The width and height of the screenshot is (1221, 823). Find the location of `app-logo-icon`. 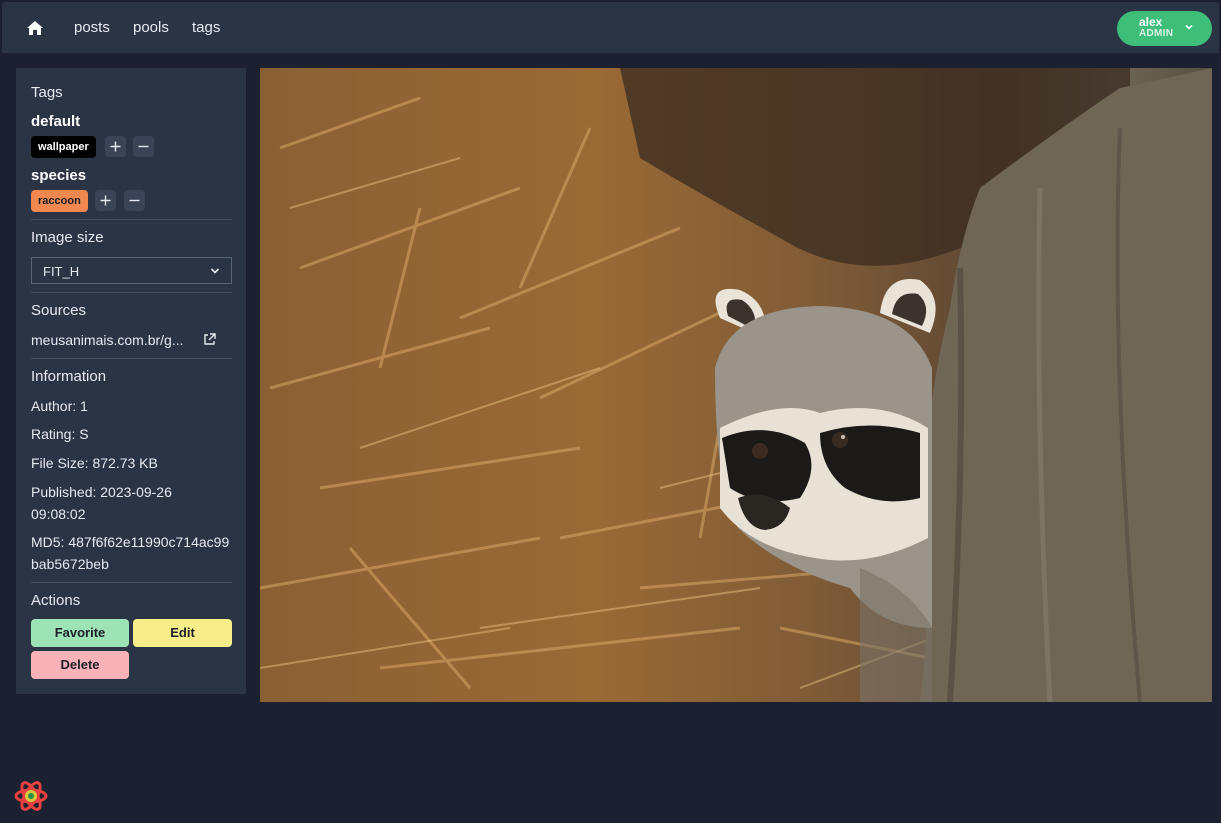

app-logo-icon is located at coordinates (31, 796).